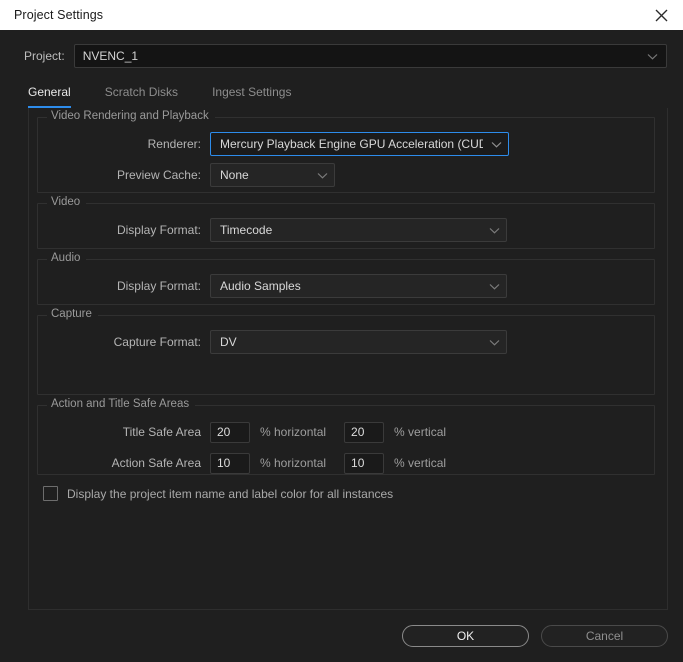  I want to click on tab-general: General, so click(49, 96).